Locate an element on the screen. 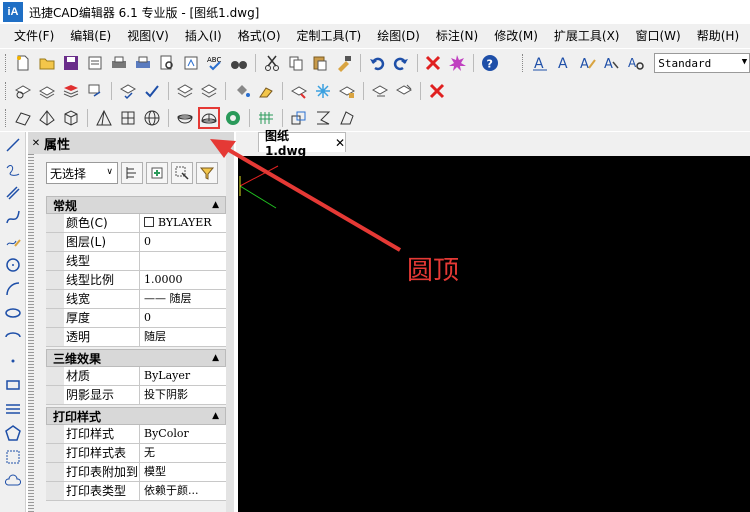 This screenshot has width=750, height=512. undo-icon is located at coordinates (377, 63).